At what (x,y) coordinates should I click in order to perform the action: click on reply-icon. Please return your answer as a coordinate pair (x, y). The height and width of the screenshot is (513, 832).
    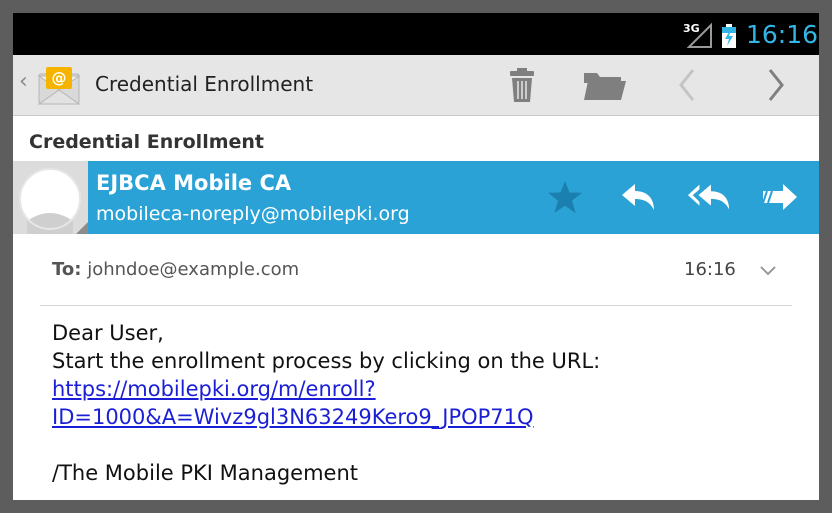
    Looking at the image, I should click on (638, 197).